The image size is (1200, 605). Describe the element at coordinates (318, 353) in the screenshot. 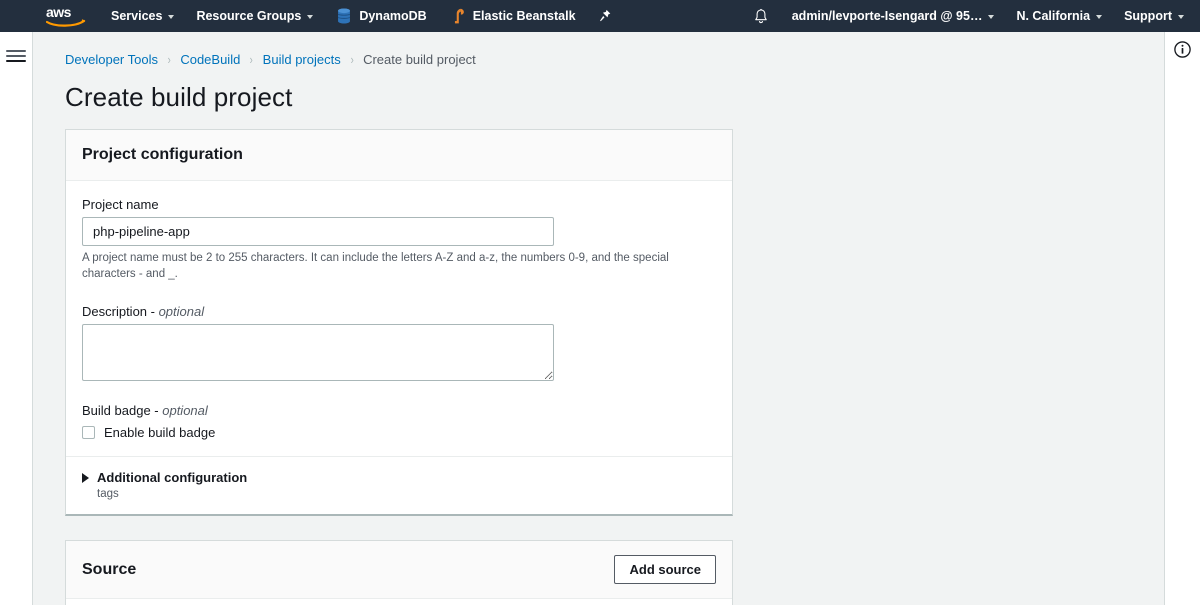

I see `description-textarea` at that location.